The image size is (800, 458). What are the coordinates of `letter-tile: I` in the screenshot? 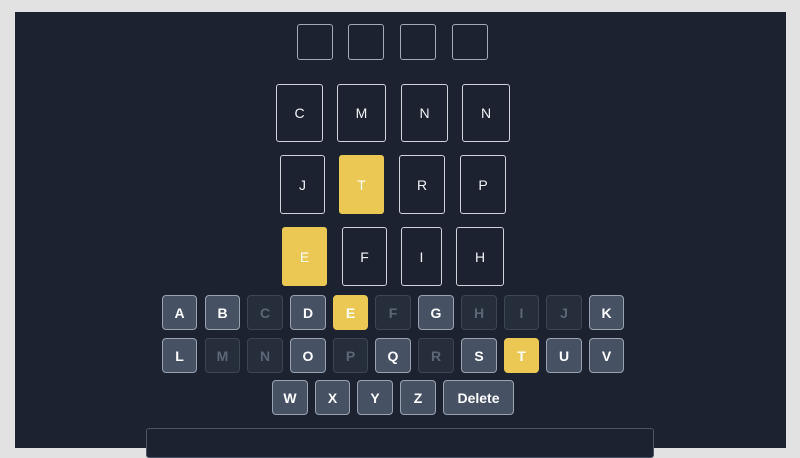 It's located at (421, 256).